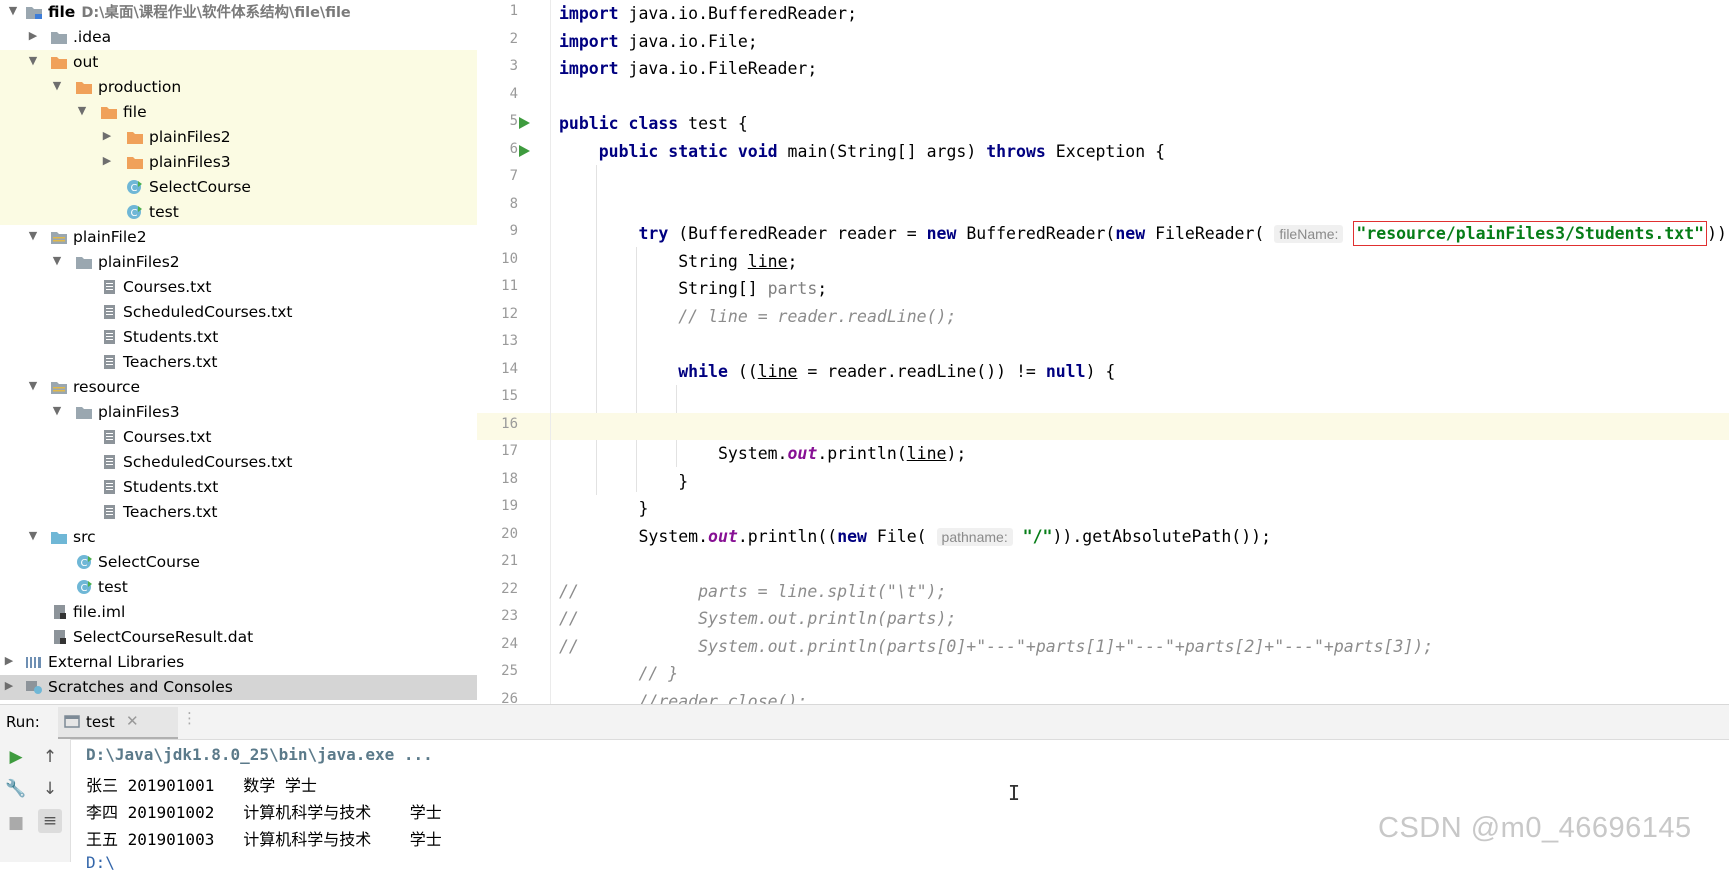 The width and height of the screenshot is (1729, 872). Describe the element at coordinates (99, 612) in the screenshot. I see `tree-label: file.iml` at that location.